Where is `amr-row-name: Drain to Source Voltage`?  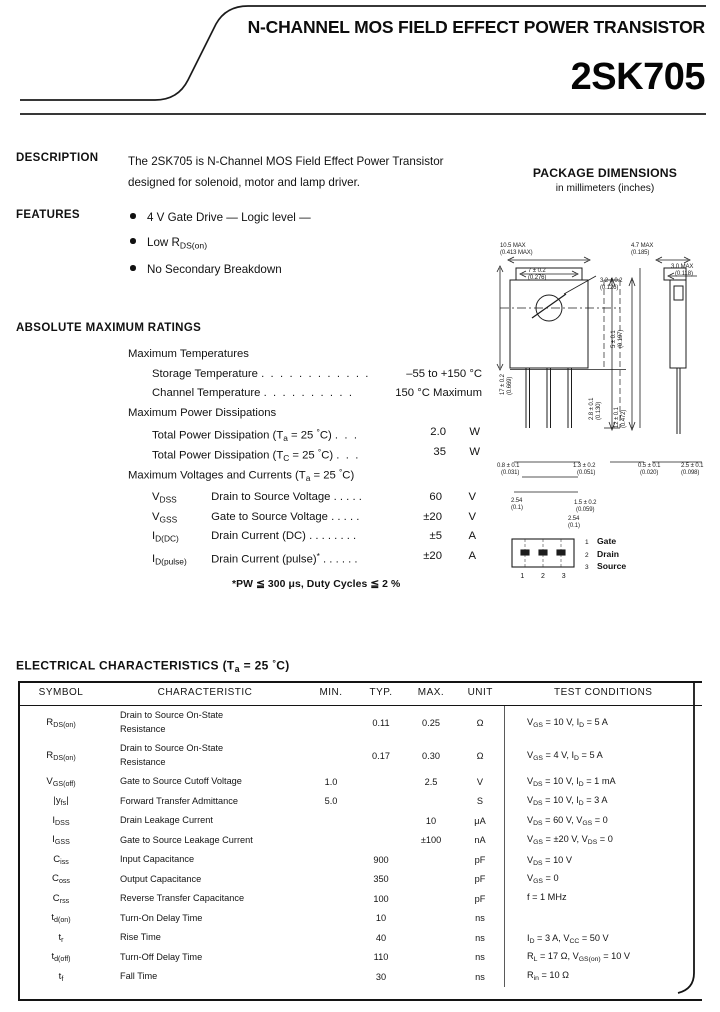 amr-row-name: Drain to Source Voltage is located at coordinates (271, 496).